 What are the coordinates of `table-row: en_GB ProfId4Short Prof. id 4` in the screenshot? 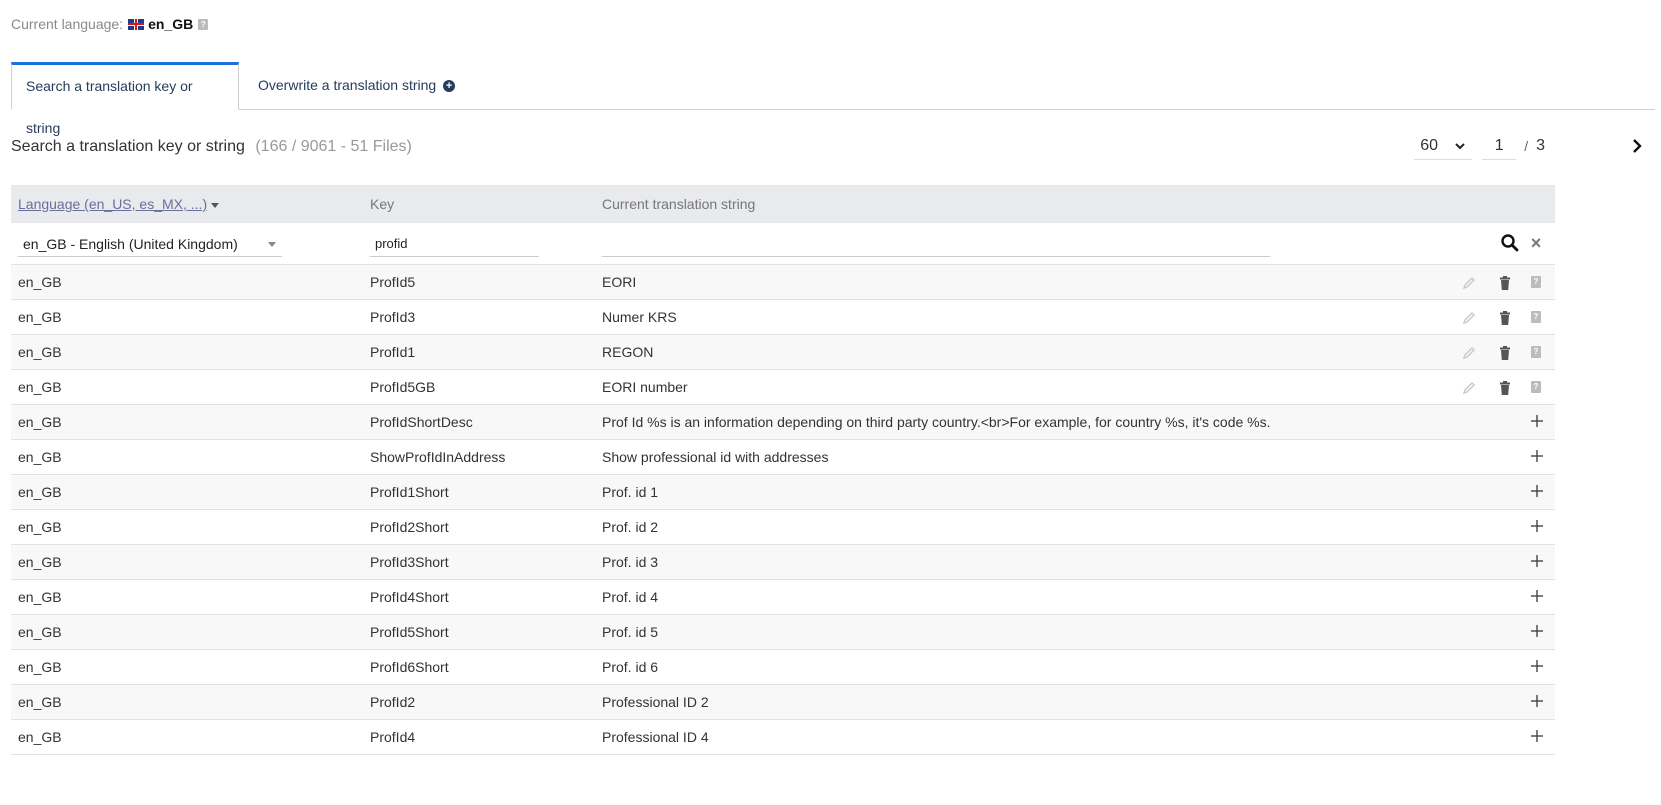 It's located at (783, 597).